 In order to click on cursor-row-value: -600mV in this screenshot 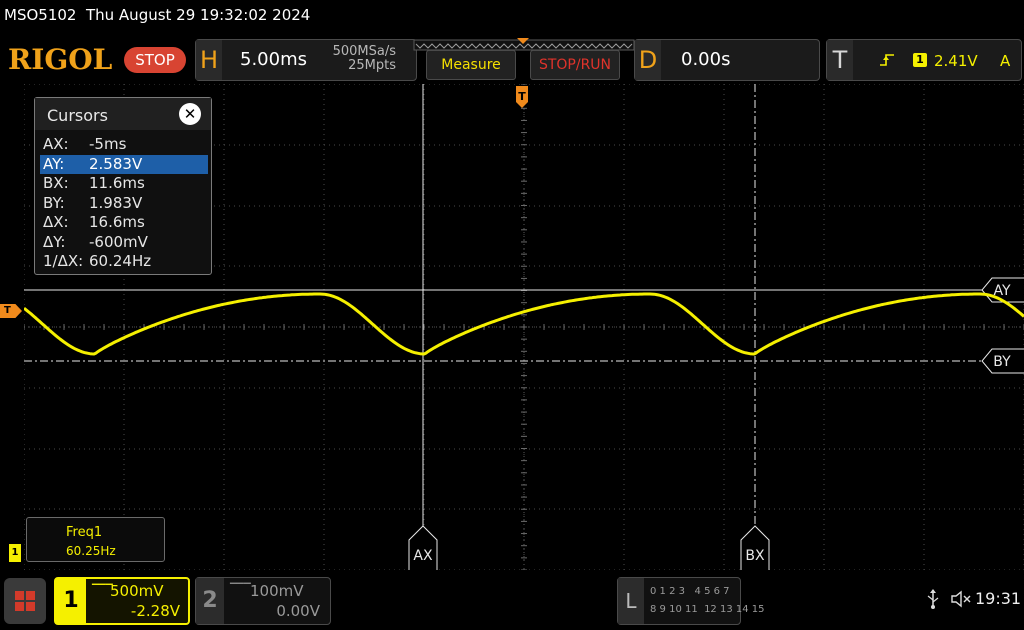, I will do `click(118, 241)`.